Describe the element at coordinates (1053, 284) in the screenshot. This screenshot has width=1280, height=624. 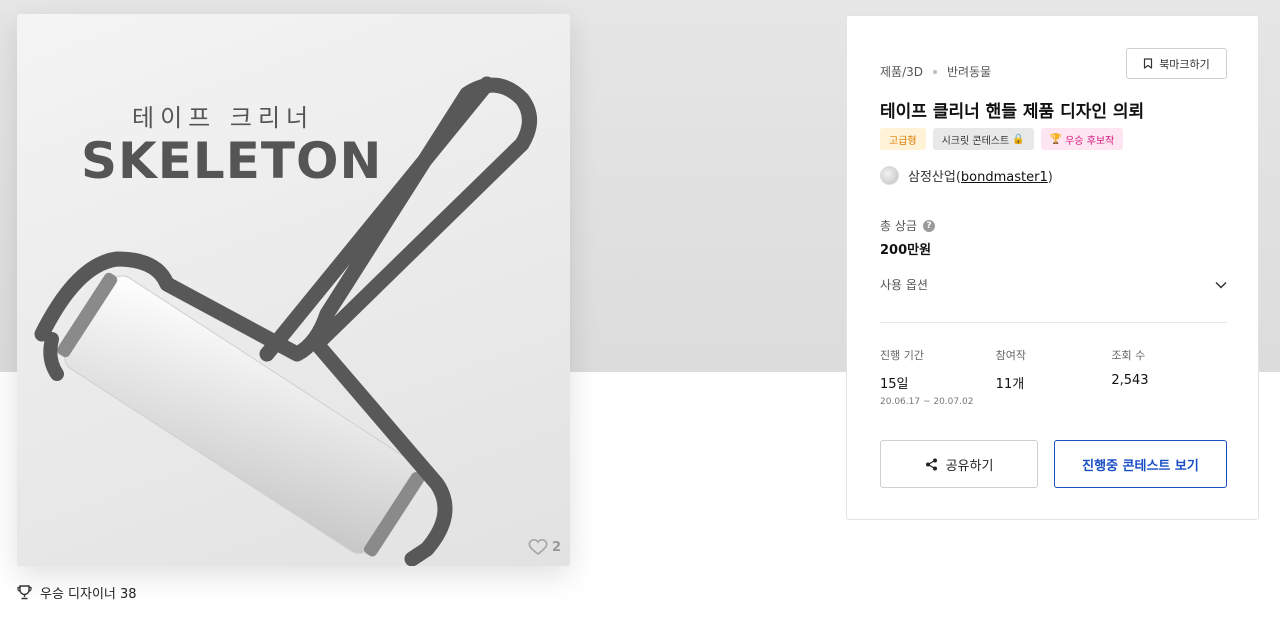
I see `usage-option-toggle: 사용 옵션` at that location.